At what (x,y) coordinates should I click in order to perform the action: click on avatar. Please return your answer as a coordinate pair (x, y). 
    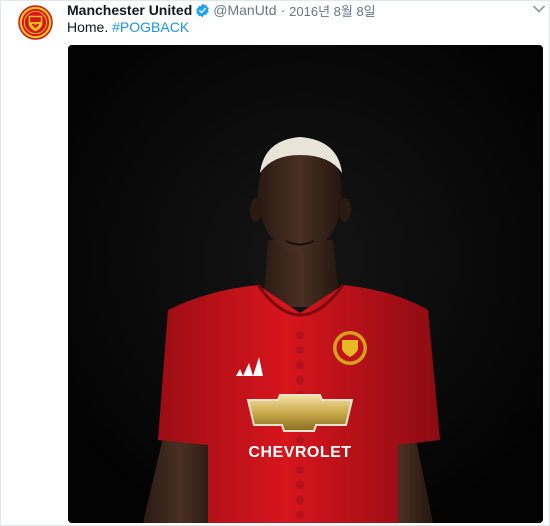
    Looking at the image, I should click on (35, 22).